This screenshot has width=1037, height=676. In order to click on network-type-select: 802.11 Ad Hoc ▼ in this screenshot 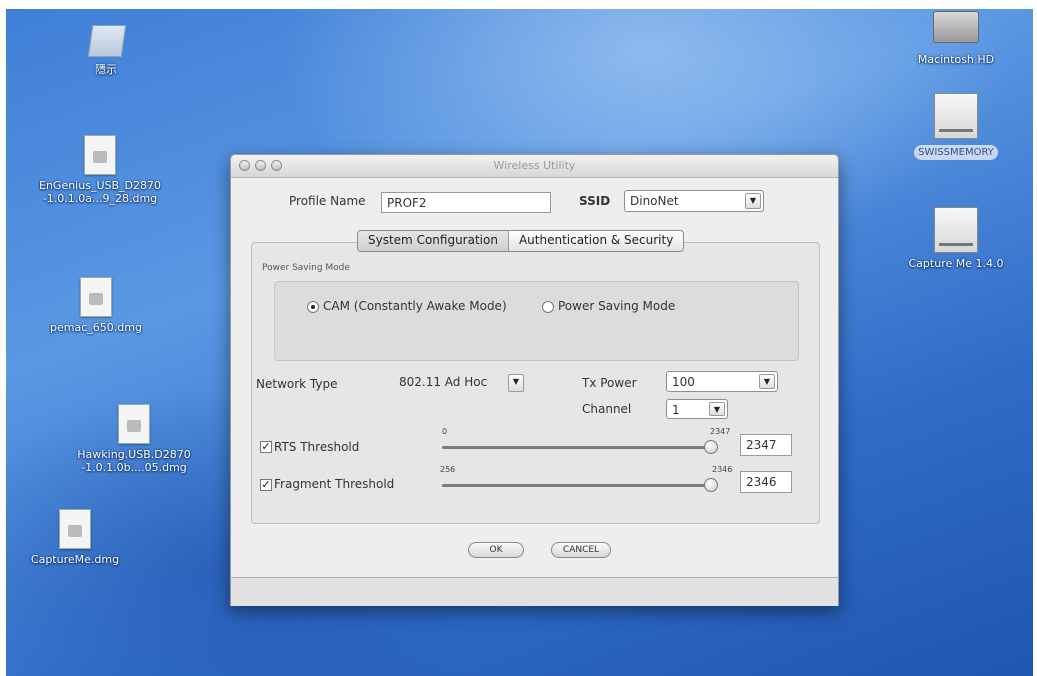, I will do `click(469, 383)`.